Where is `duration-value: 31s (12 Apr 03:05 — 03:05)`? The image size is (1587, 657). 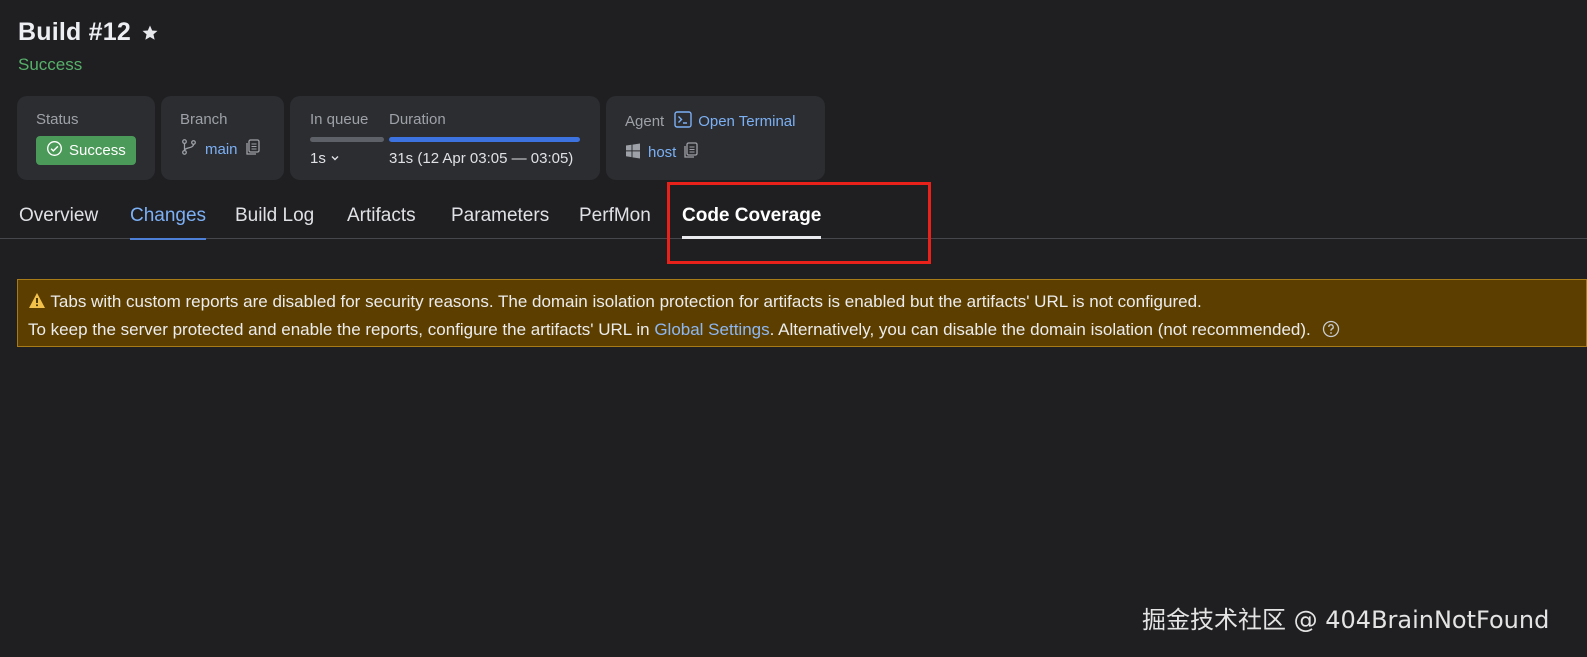 duration-value: 31s (12 Apr 03:05 — 03:05) is located at coordinates (481, 158).